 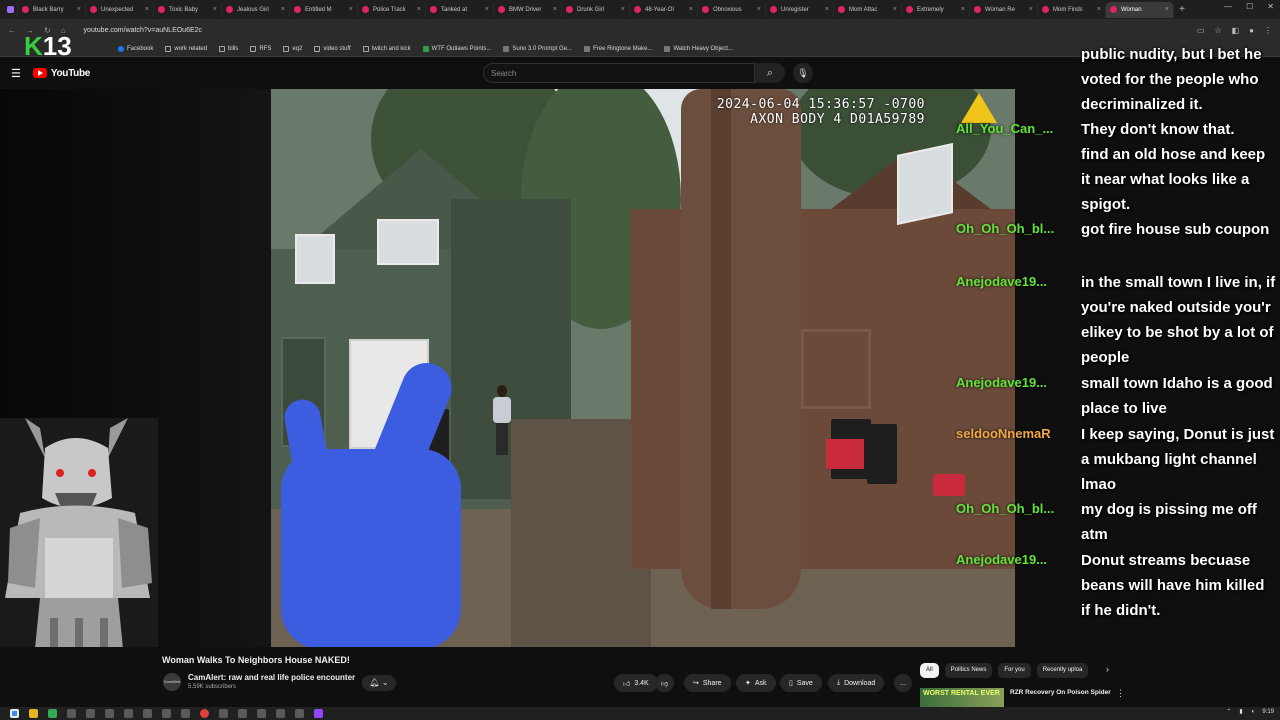 I want to click on volume-icon: ◖, so click(x=1253, y=712).